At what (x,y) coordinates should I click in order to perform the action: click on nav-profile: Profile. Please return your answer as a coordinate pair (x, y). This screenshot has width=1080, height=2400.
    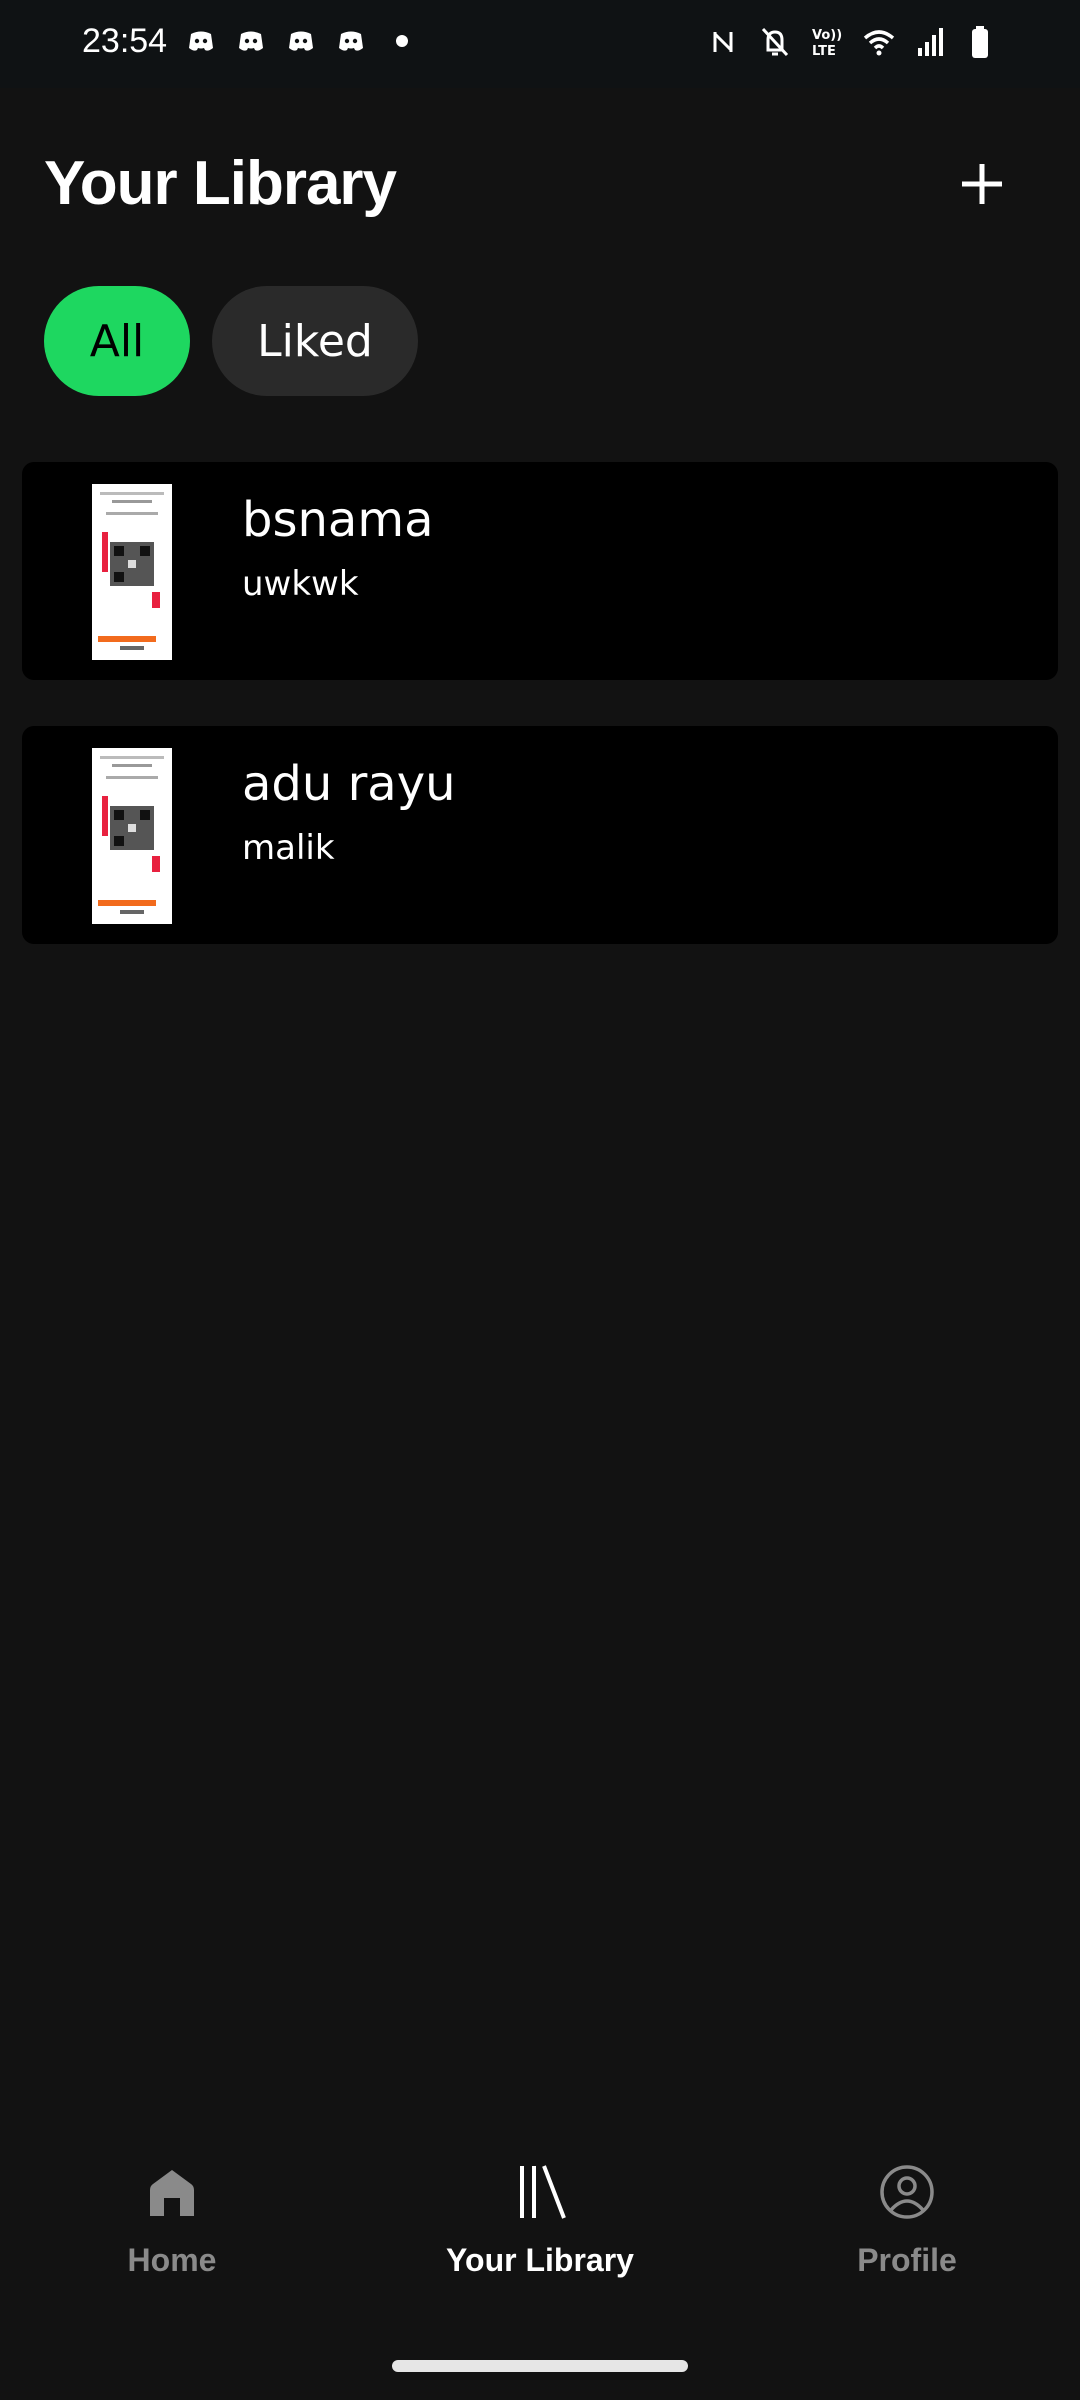
    Looking at the image, I should click on (907, 2215).